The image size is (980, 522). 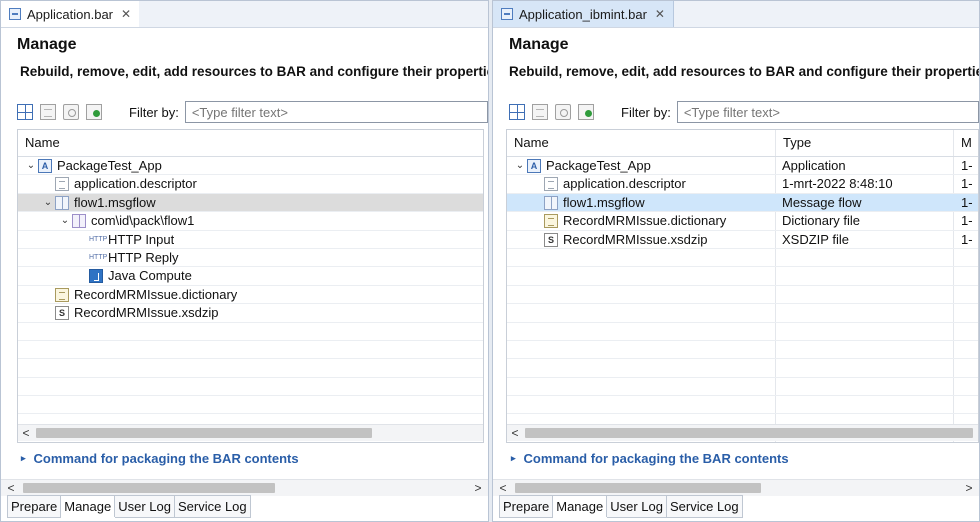 What do you see at coordinates (966, 143) in the screenshot?
I see `column-header-modified: M` at bounding box center [966, 143].